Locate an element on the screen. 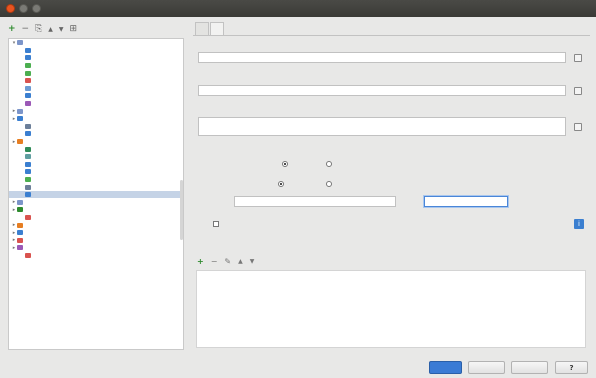 Image resolution: width=596 pixels, height=378 pixels. field-1-input is located at coordinates (382, 57).